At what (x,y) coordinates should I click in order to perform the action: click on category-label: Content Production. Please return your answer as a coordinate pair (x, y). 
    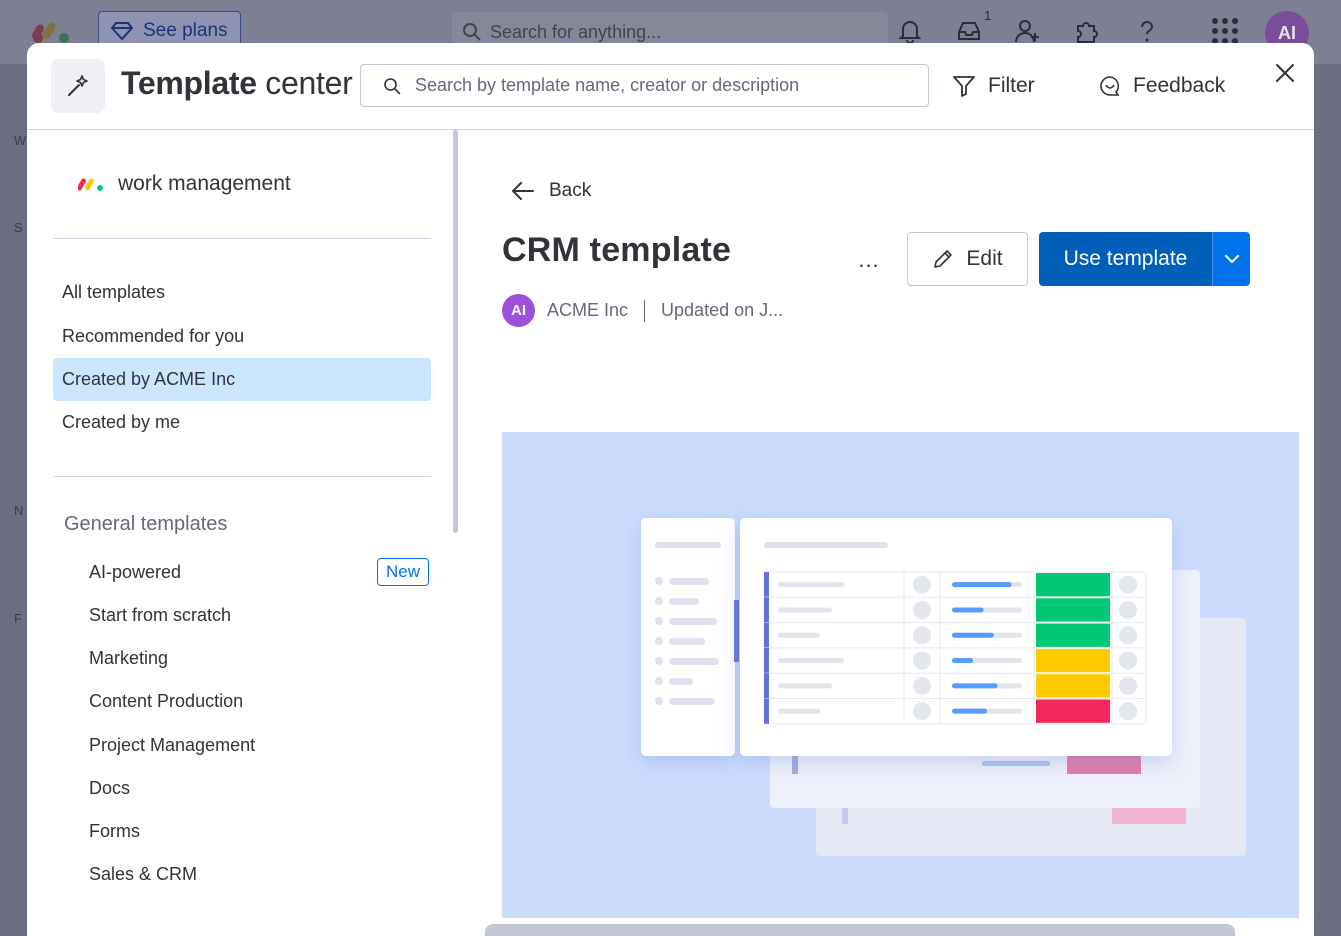
    Looking at the image, I should click on (166, 700).